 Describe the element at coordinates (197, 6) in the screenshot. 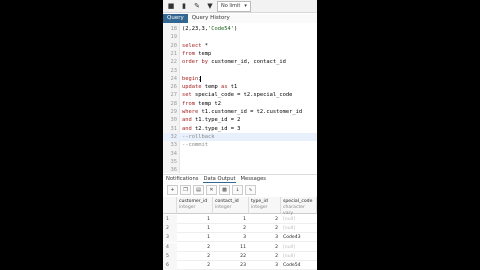

I see `pencil-icon: ✎` at that location.